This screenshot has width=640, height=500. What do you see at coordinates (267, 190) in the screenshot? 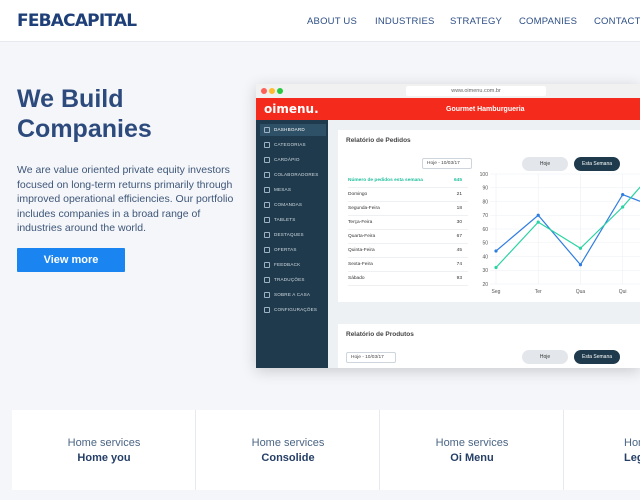
I see `table-icon` at bounding box center [267, 190].